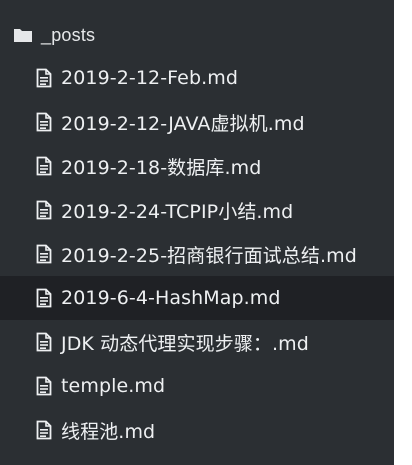  I want to click on file-item-0: 2019-2-12-Feb.md, so click(197, 78).